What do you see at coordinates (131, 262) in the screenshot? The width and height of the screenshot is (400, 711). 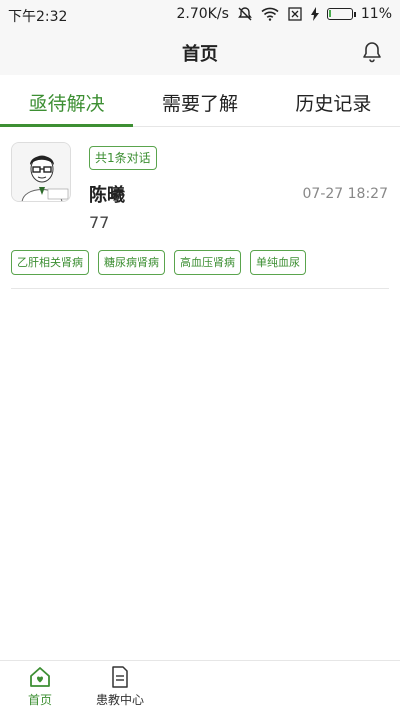 I see `tag-diabetic-nephropathy: 糖尿病肾病` at bounding box center [131, 262].